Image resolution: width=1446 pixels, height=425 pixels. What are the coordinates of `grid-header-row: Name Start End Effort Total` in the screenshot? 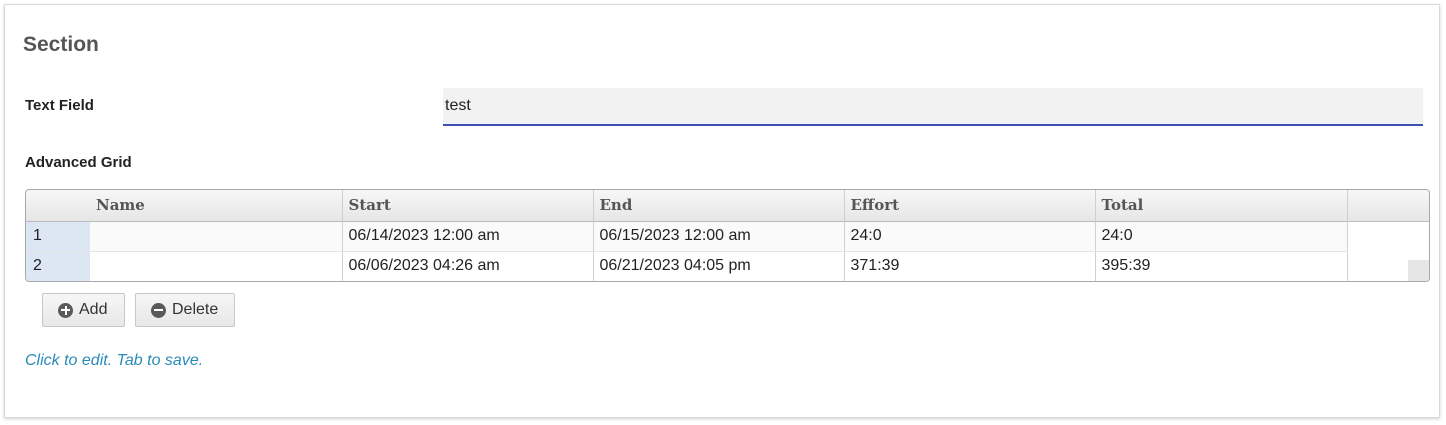 It's located at (727, 206).